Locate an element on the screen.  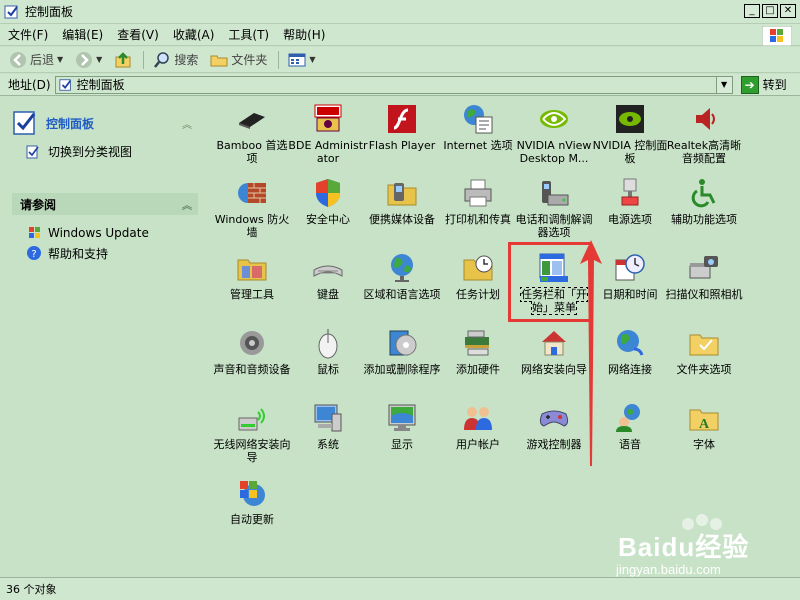
bde-admin-icon is located at coordinates (328, 118).